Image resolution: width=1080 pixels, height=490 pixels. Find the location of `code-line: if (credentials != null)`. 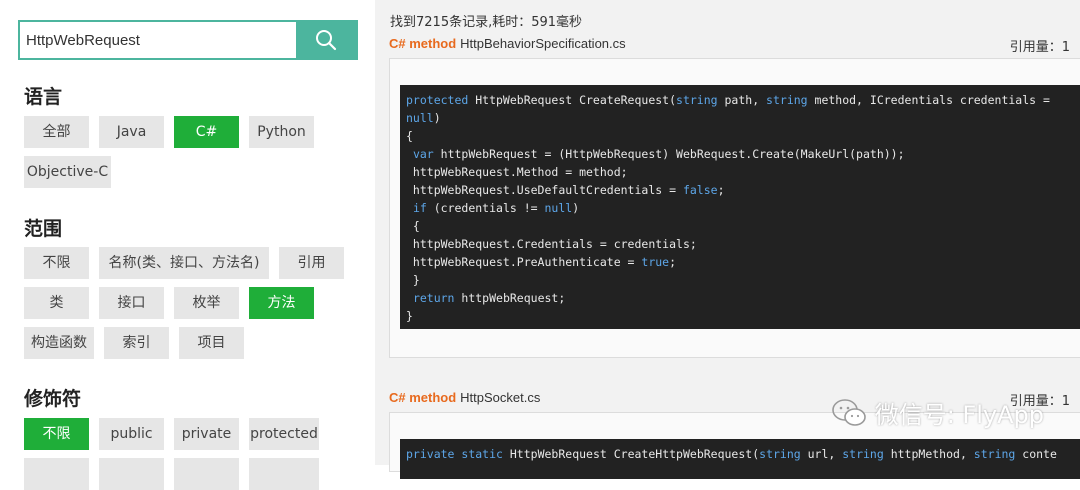

code-line: if (credentials != null) is located at coordinates (740, 208).